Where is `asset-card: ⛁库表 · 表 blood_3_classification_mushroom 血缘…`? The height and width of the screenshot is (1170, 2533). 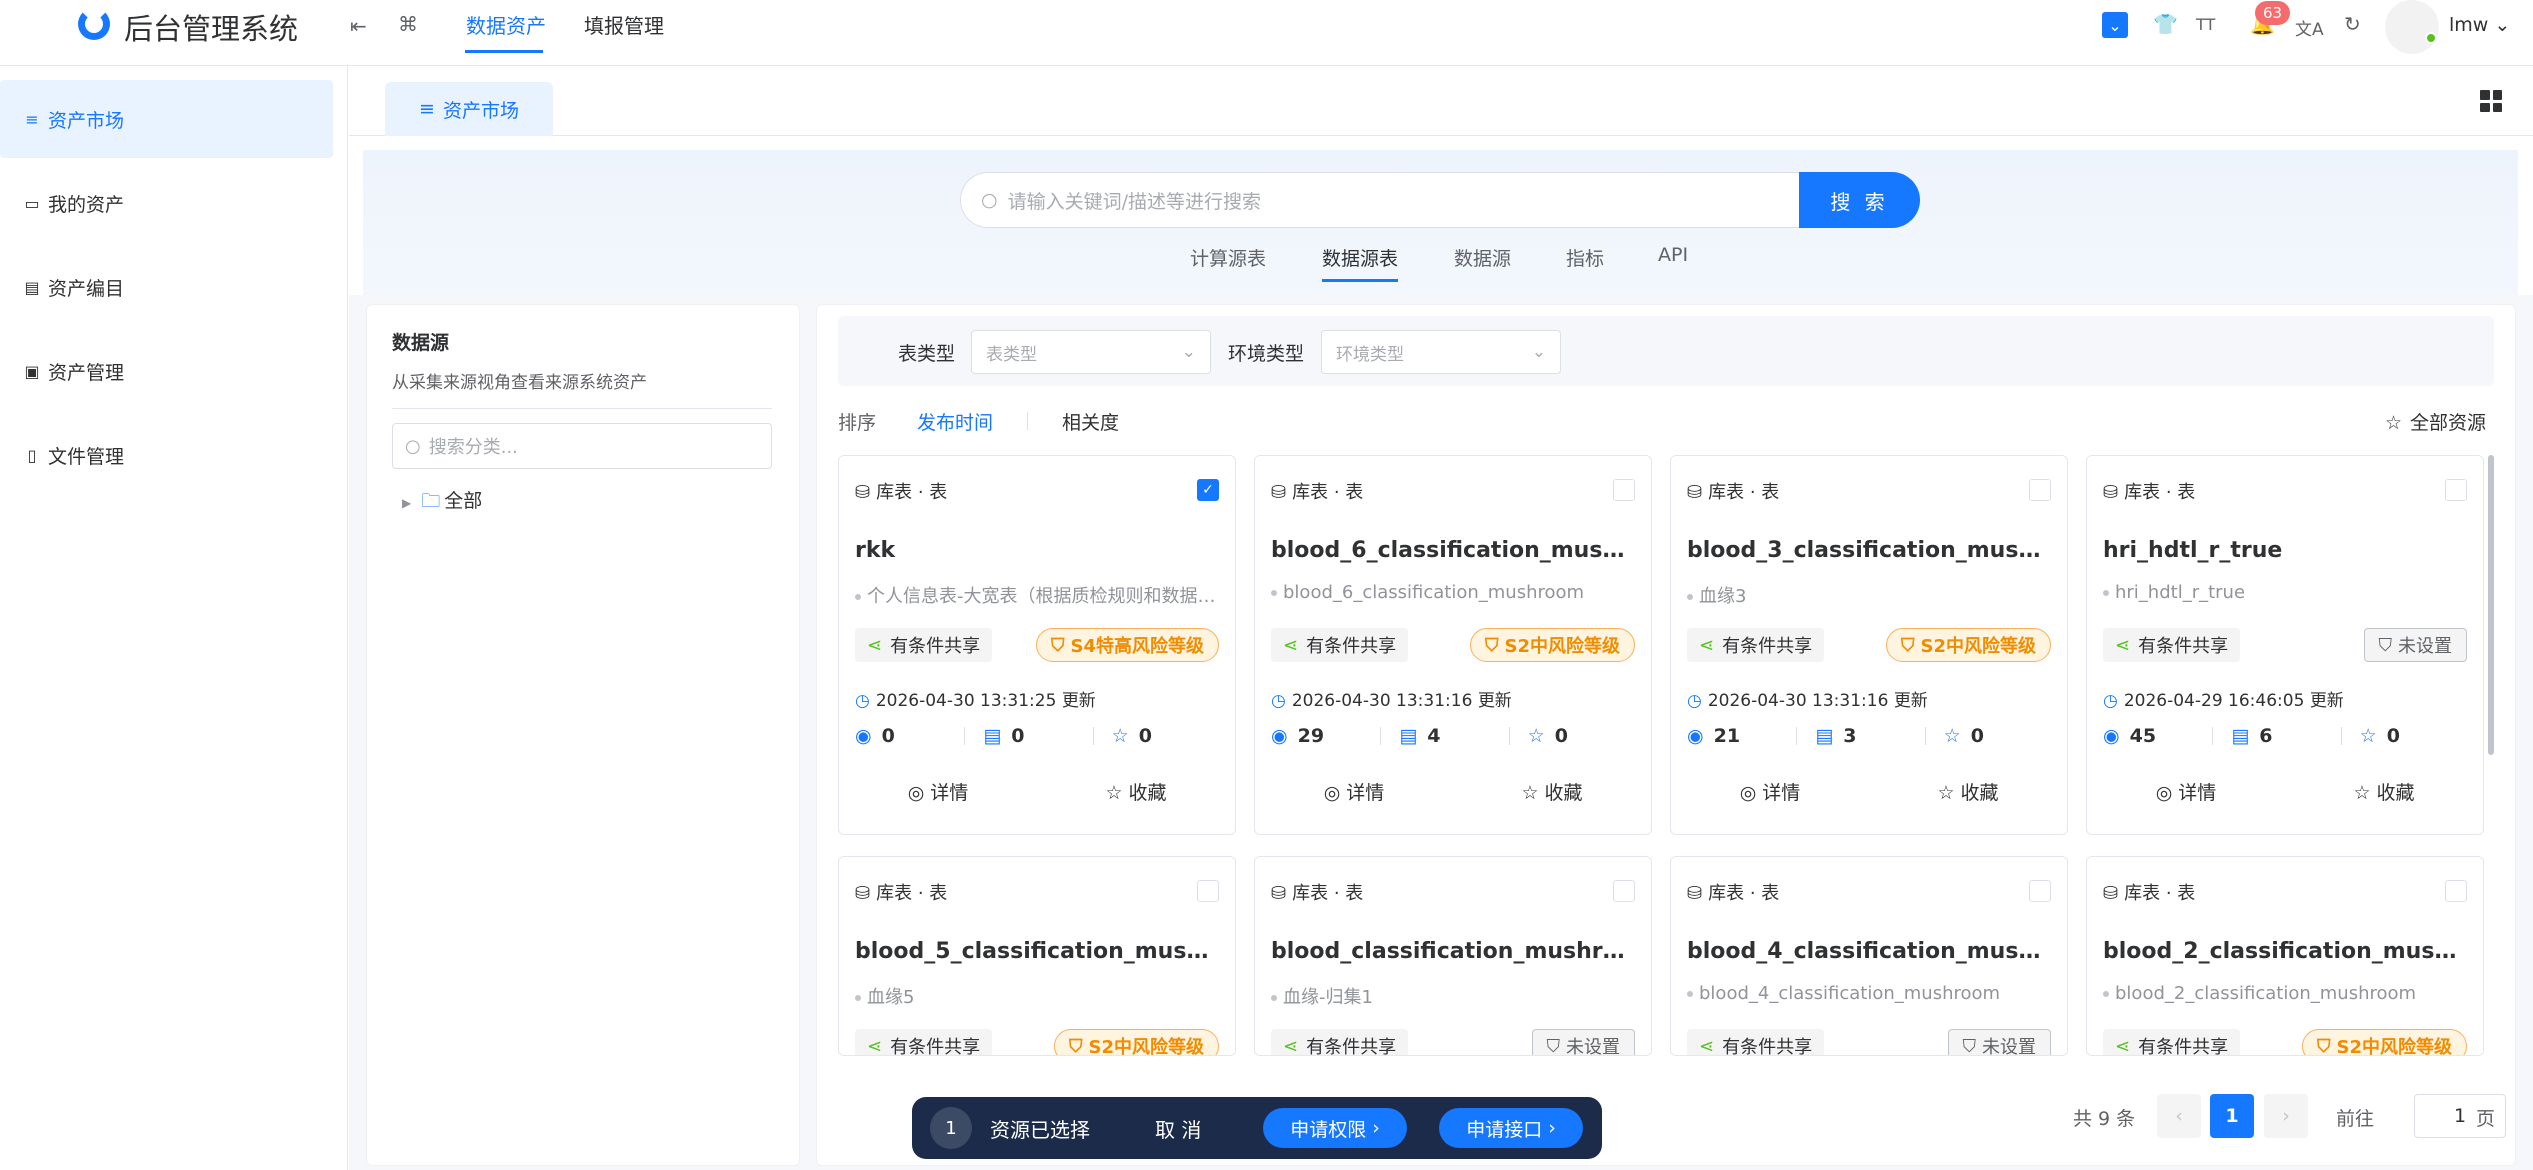
asset-card: ⛁库表 · 表 blood_3_classification_mushroom 血缘… is located at coordinates (1869, 645).